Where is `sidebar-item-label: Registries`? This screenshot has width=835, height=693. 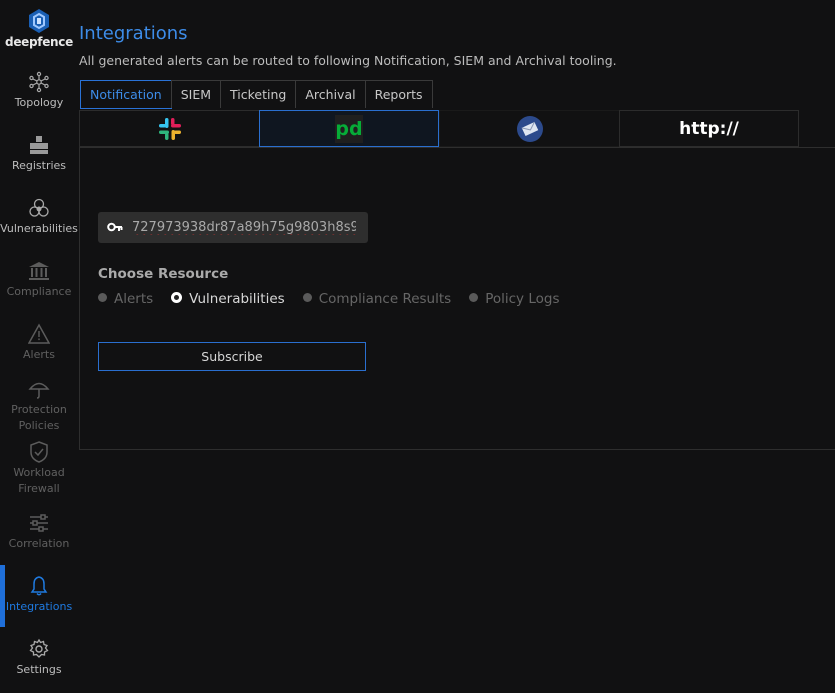 sidebar-item-label: Registries is located at coordinates (39, 165).